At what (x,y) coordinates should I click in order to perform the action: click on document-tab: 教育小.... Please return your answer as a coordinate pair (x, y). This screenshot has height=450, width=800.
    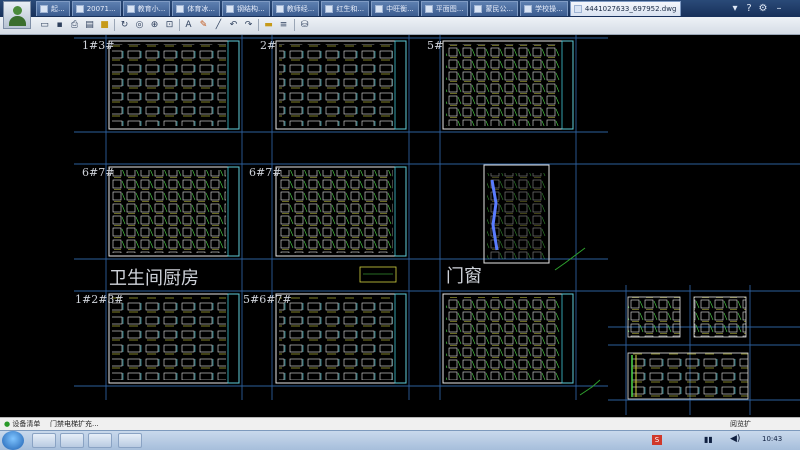
    Looking at the image, I should click on (146, 8).